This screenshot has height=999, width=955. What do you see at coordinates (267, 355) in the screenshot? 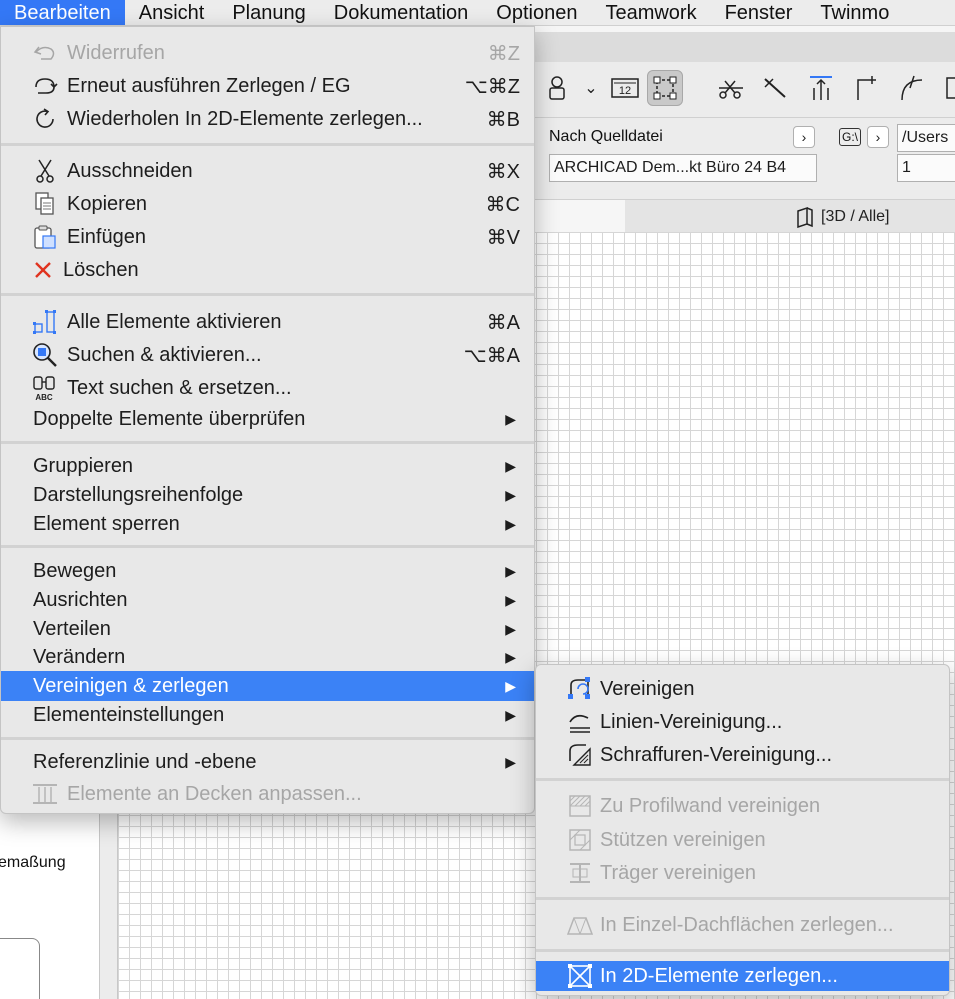
I see `menu-item-find-select: Suchen & aktivieren... ⌥⌘A` at bounding box center [267, 355].